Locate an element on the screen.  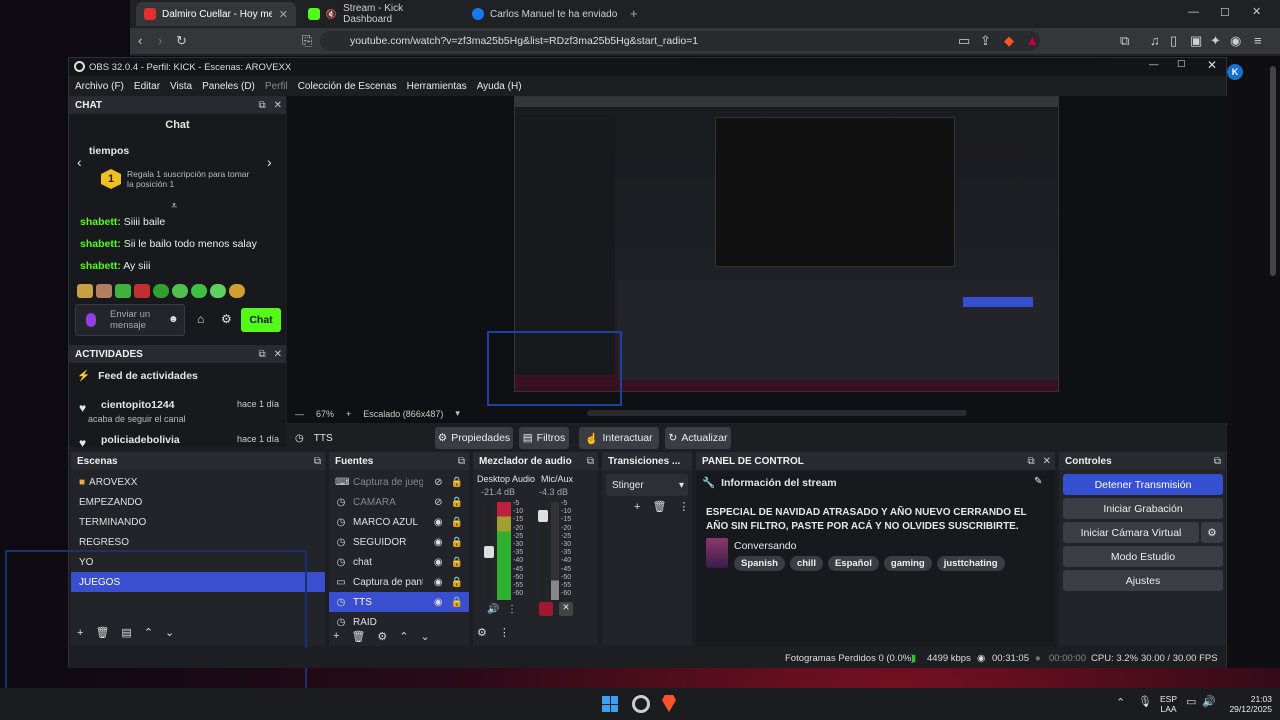
scene-item: ■ AROVEXX is located at coordinates (198, 482).